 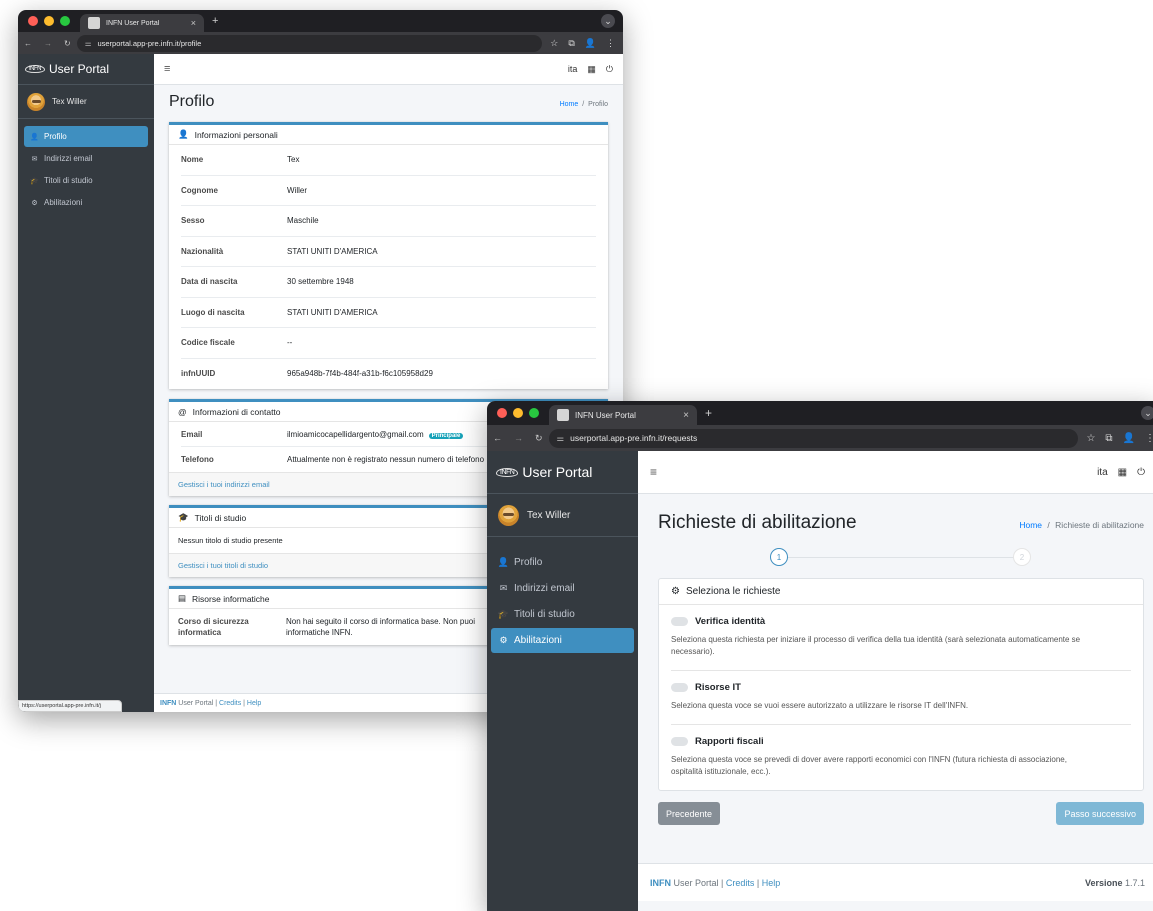 I want to click on field-value: Maschile, so click(x=303, y=221).